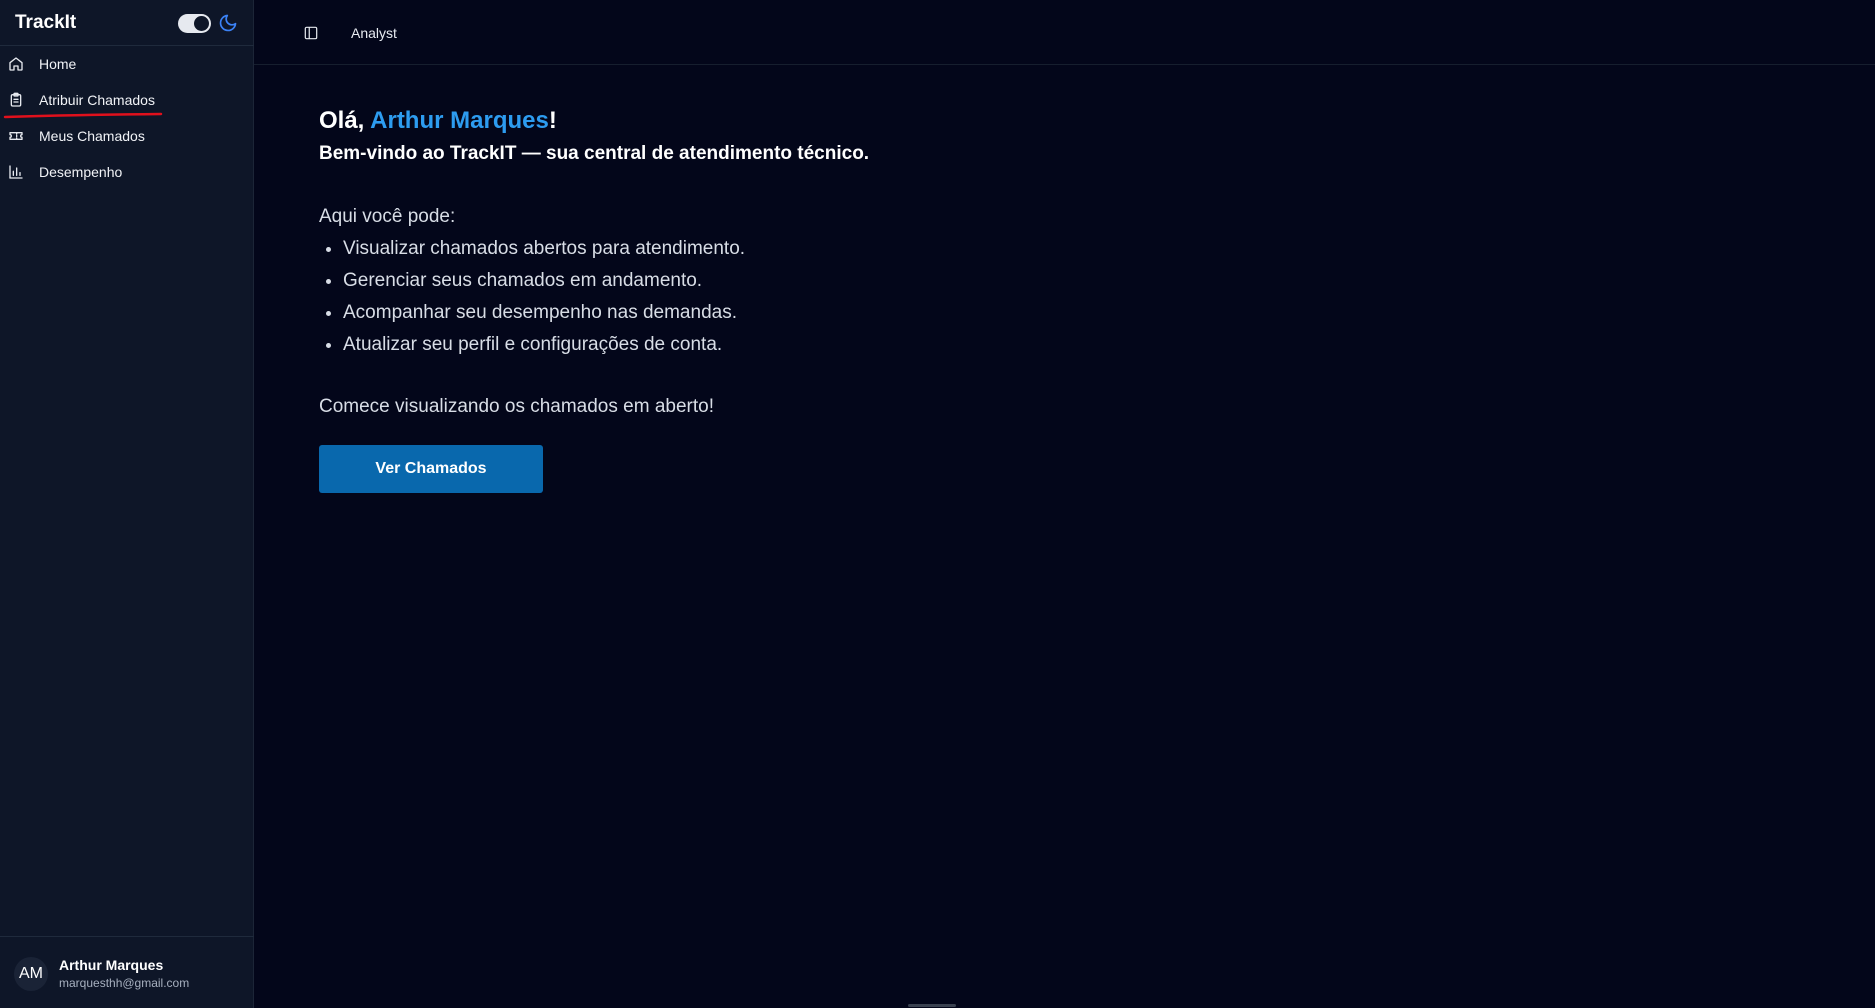 This screenshot has width=1875, height=1008. I want to click on avatar: AM, so click(31, 974).